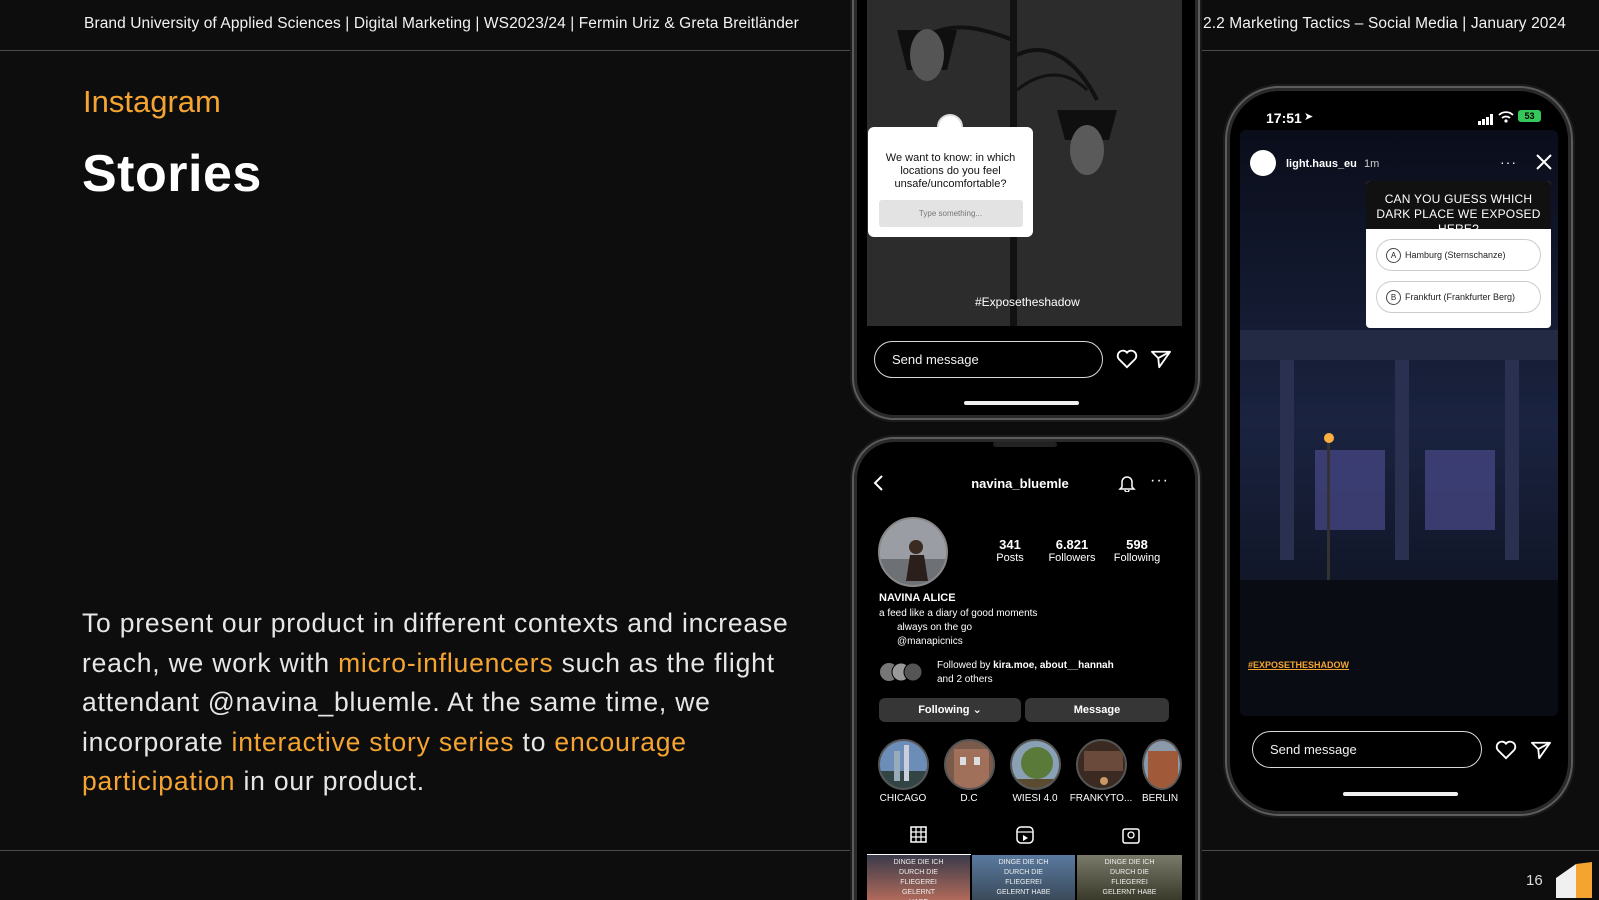  What do you see at coordinates (446, 662) in the screenshot?
I see `highlight-micro-influencers: micro-influencers` at bounding box center [446, 662].